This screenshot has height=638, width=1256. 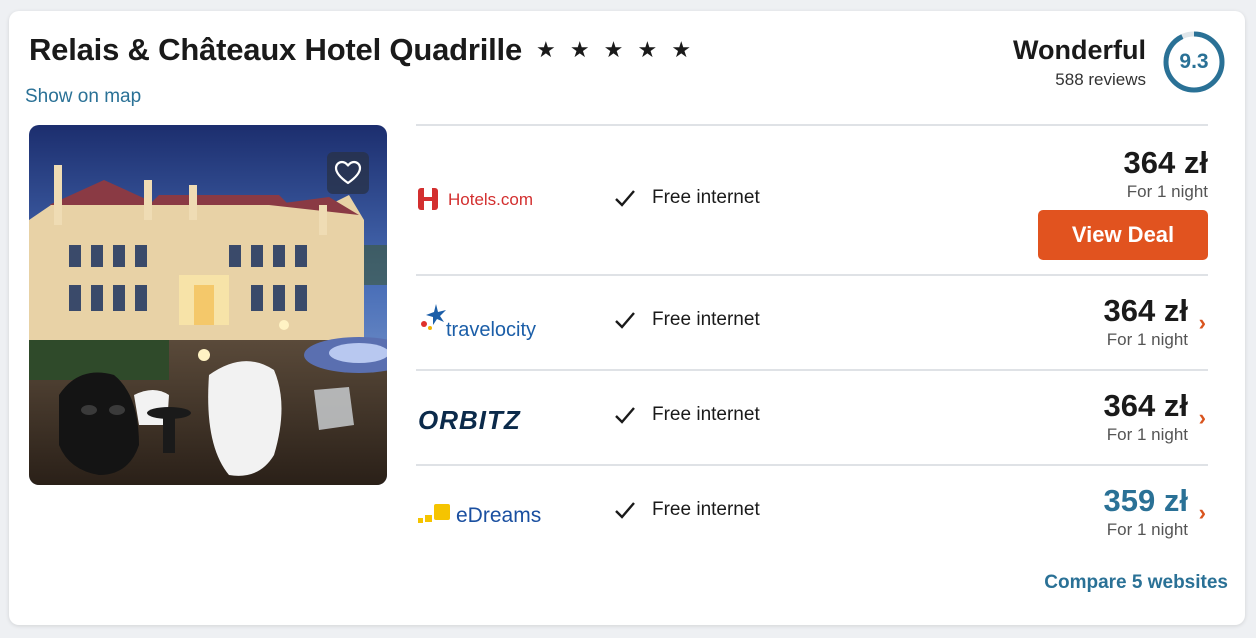 What do you see at coordinates (83, 97) in the screenshot?
I see `show-on-map-link: Show on map` at bounding box center [83, 97].